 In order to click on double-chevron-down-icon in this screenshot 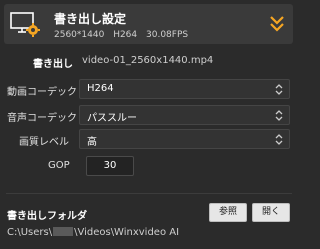, I will do `click(277, 24)`.